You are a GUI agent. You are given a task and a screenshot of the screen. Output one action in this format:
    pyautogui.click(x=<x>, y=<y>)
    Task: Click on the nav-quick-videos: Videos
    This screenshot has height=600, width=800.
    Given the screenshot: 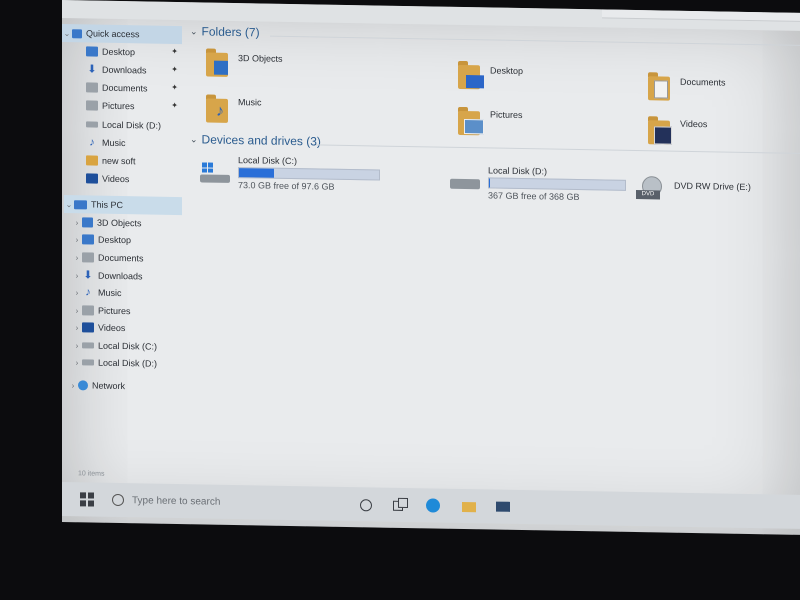 What is the action you would take?
    pyautogui.click(x=134, y=179)
    